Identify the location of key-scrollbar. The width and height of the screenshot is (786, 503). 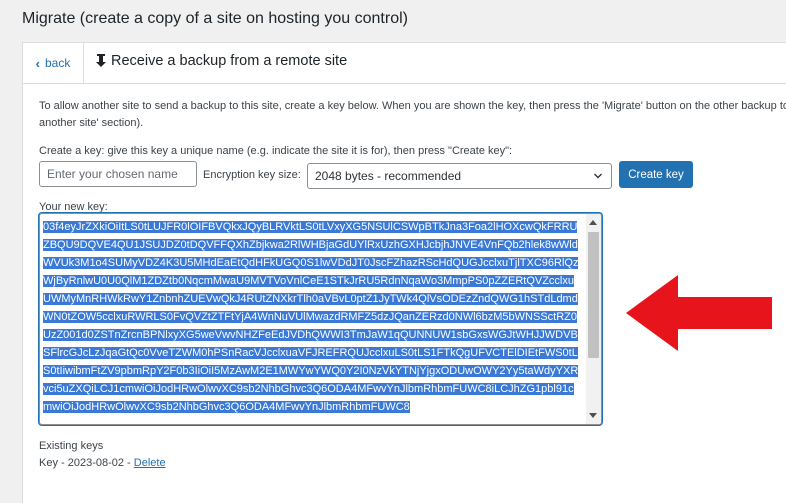
(593, 319).